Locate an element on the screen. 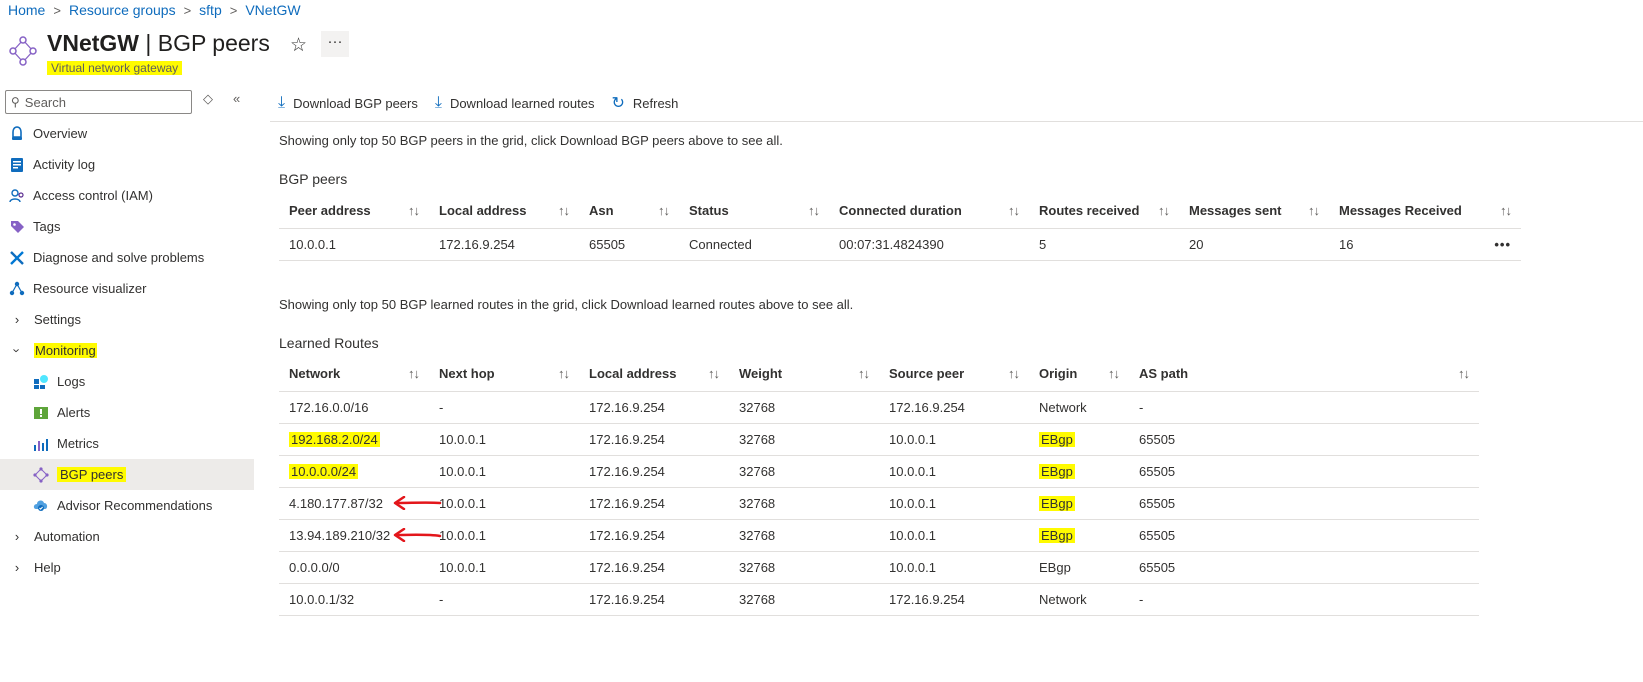  sidebar-item-alerts: Alerts is located at coordinates (127, 412).